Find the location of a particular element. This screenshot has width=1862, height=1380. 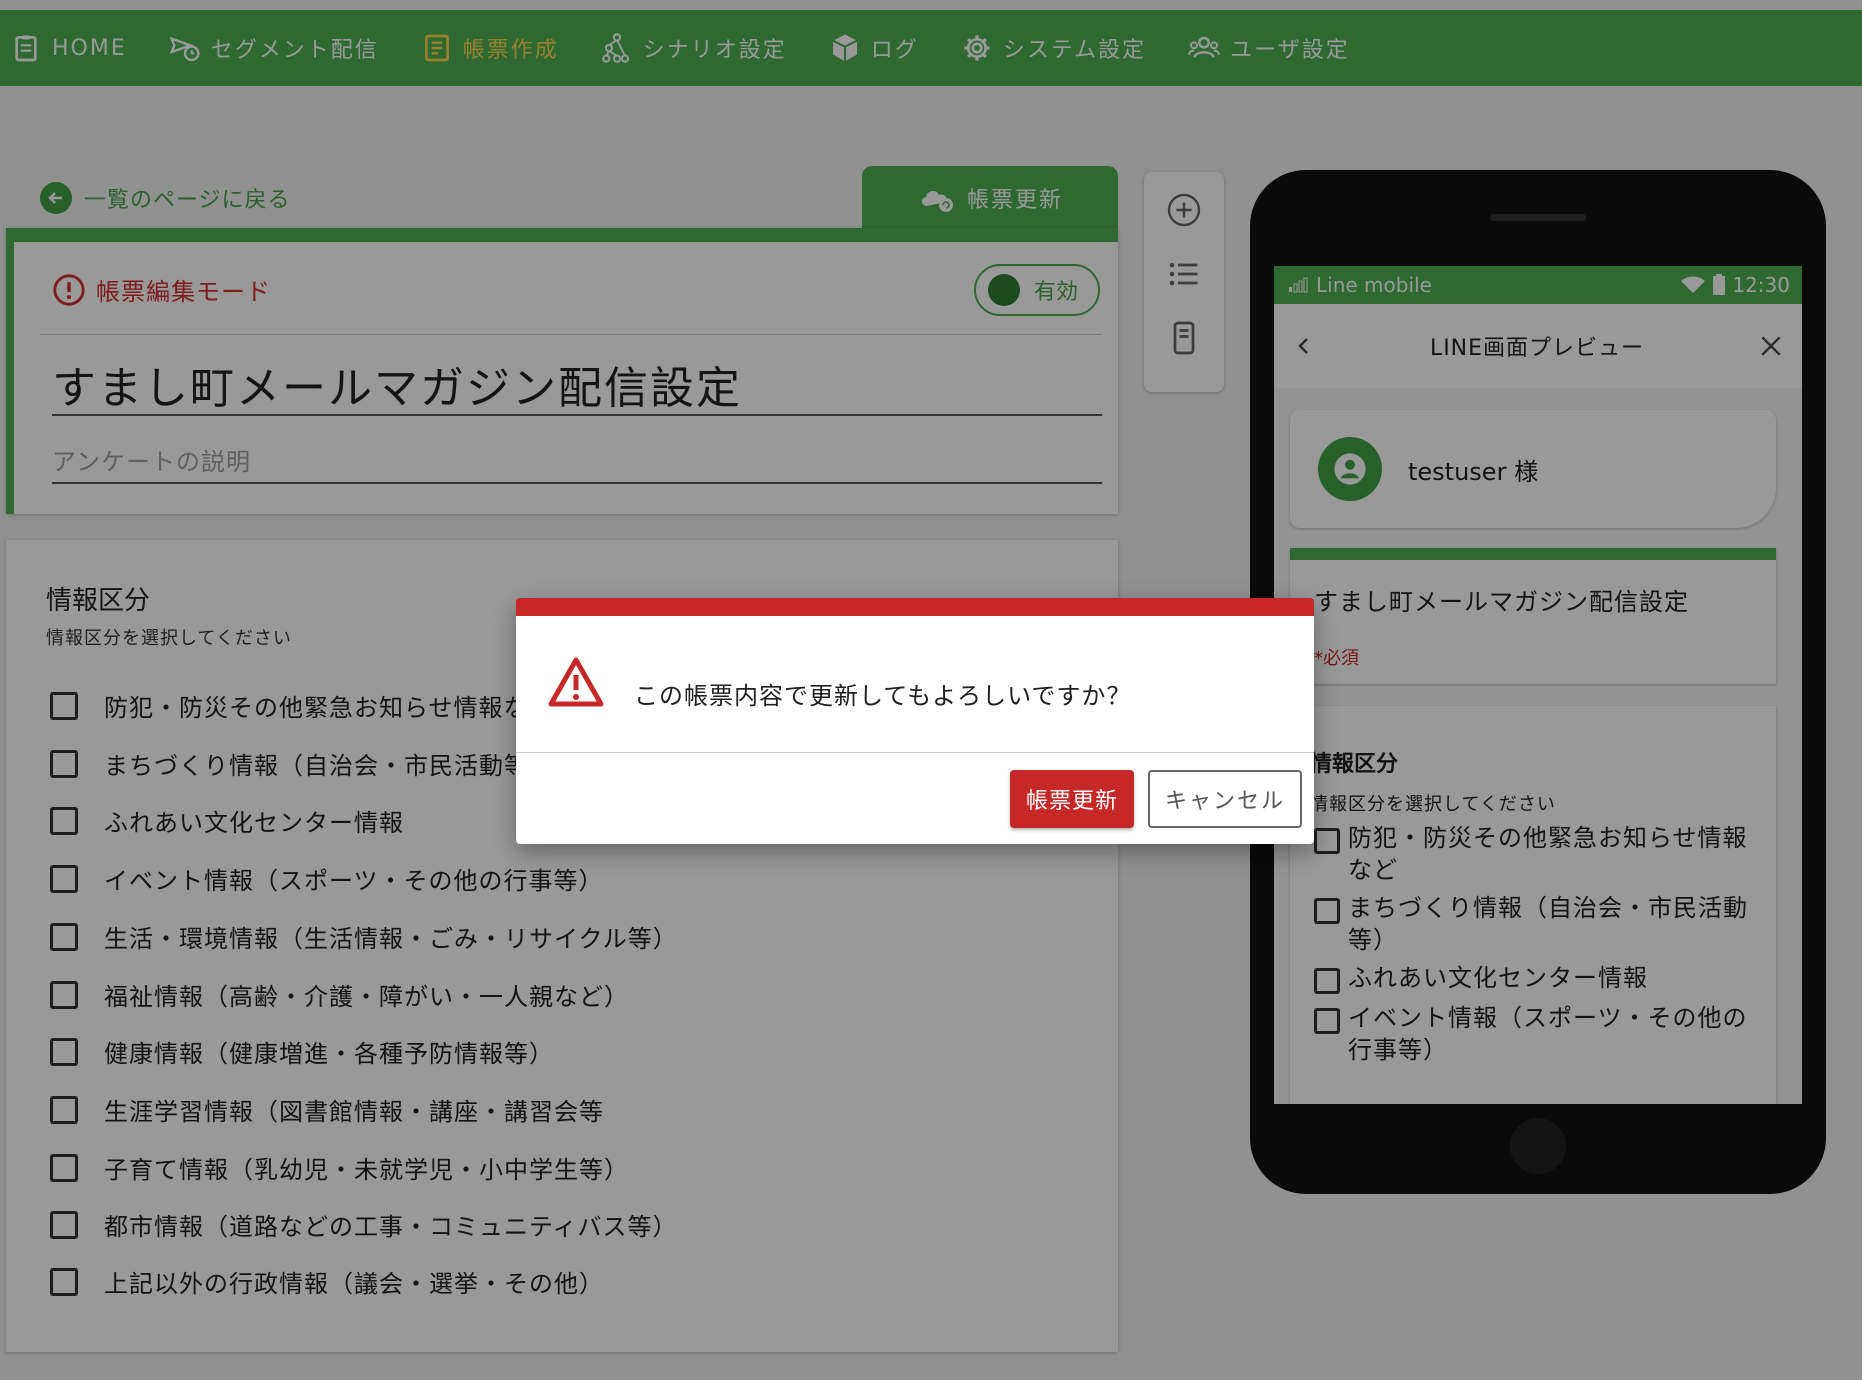

confirm-update-button: 帳票更新 is located at coordinates (1072, 799).